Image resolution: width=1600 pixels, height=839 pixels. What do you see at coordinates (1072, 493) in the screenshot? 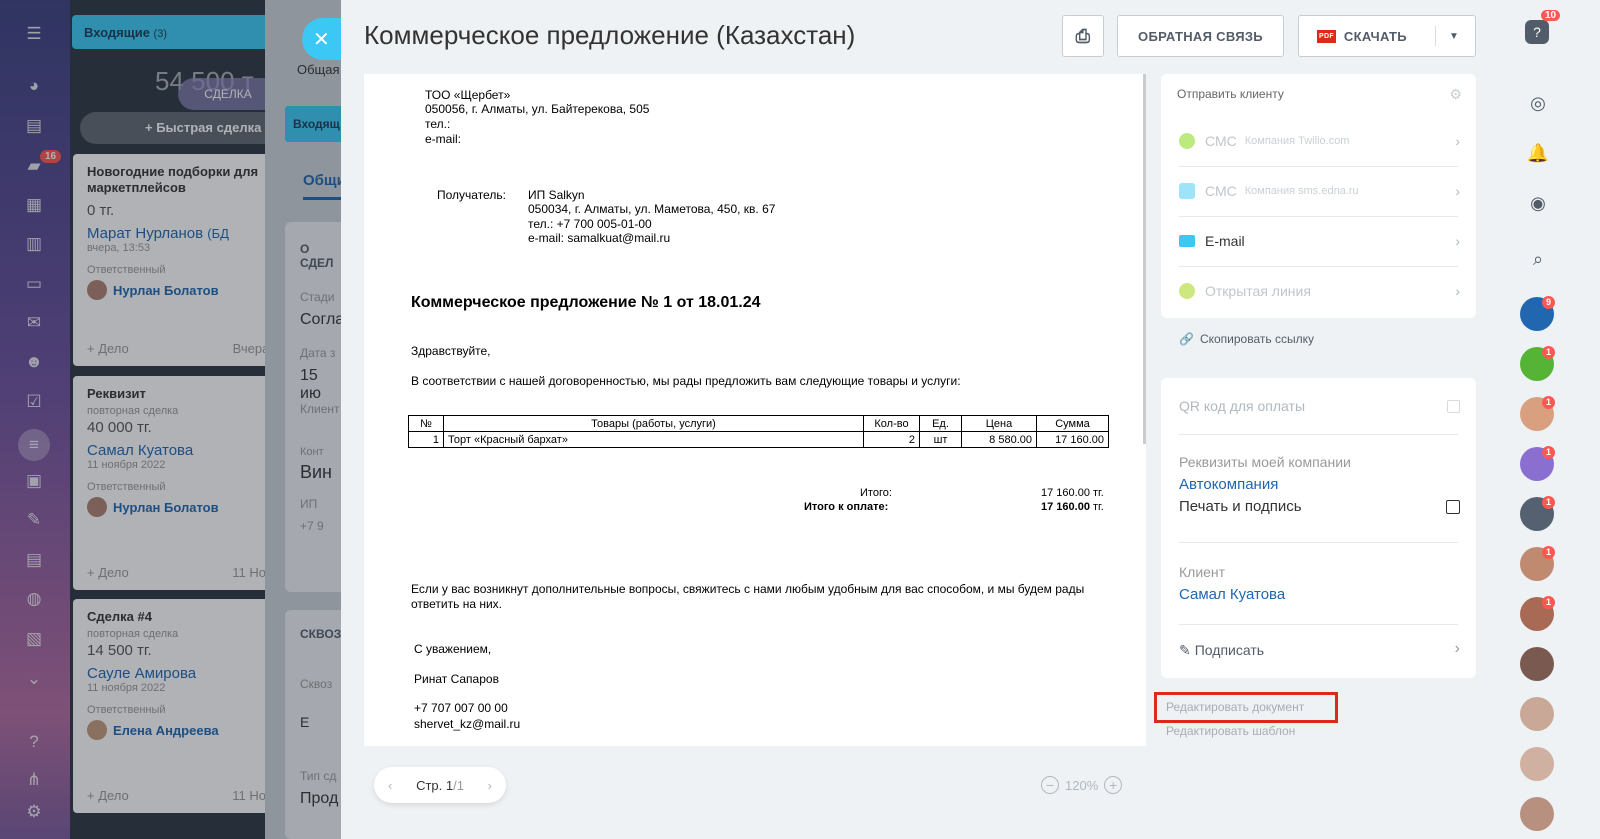
I see `total-value: 17 160.00 тг.` at bounding box center [1072, 493].